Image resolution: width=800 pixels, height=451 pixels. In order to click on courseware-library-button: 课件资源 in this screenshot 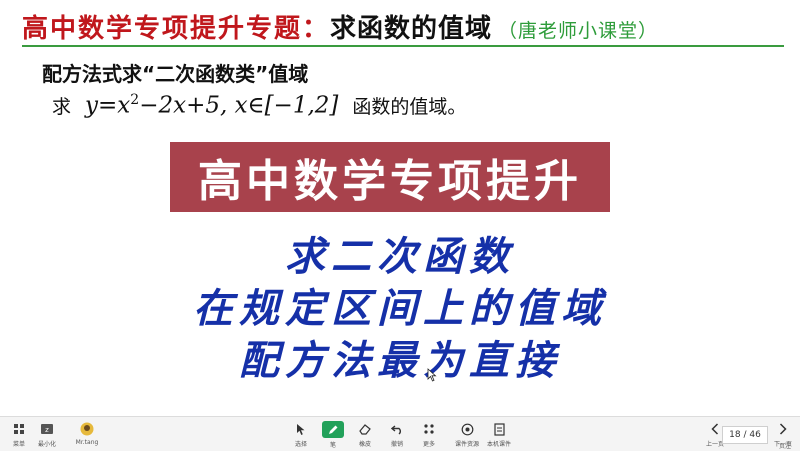, I will do `click(467, 435)`.